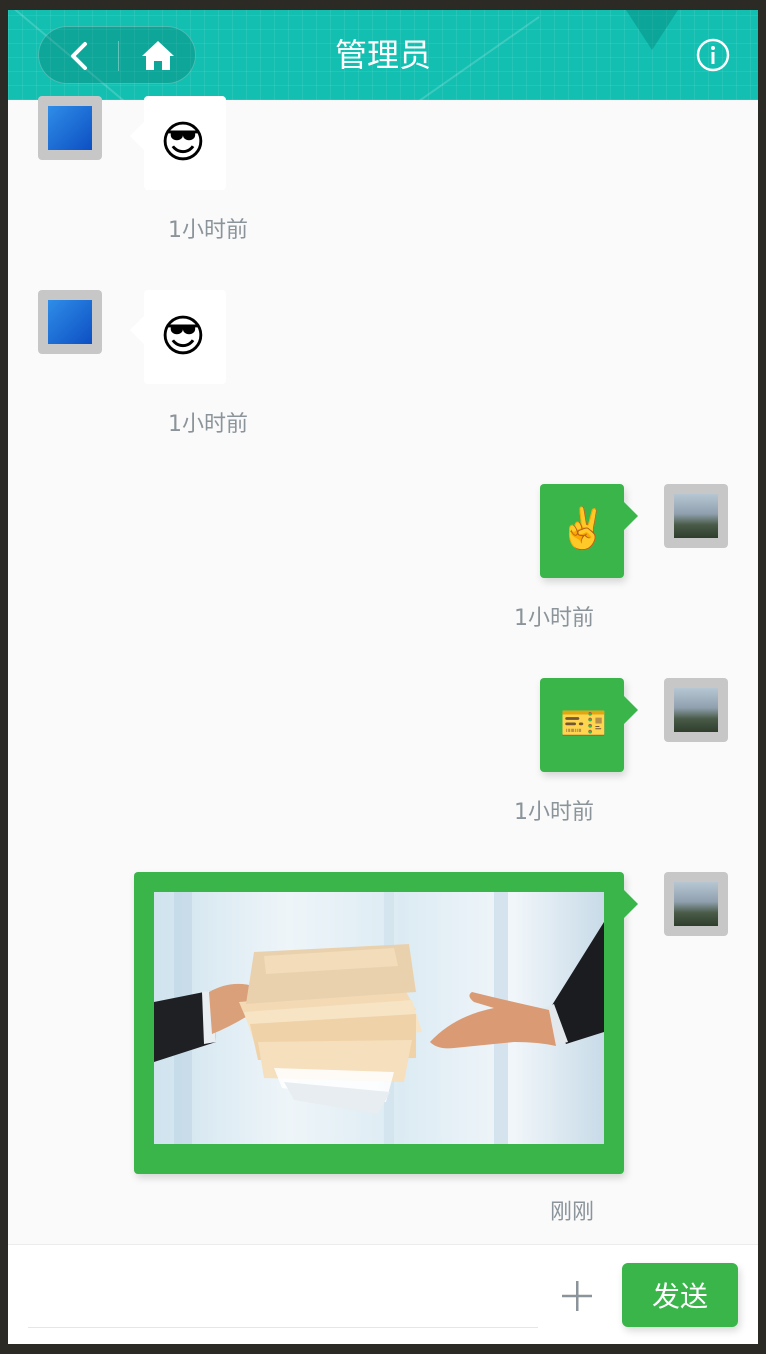  I want to click on attach-button, so click(577, 1296).